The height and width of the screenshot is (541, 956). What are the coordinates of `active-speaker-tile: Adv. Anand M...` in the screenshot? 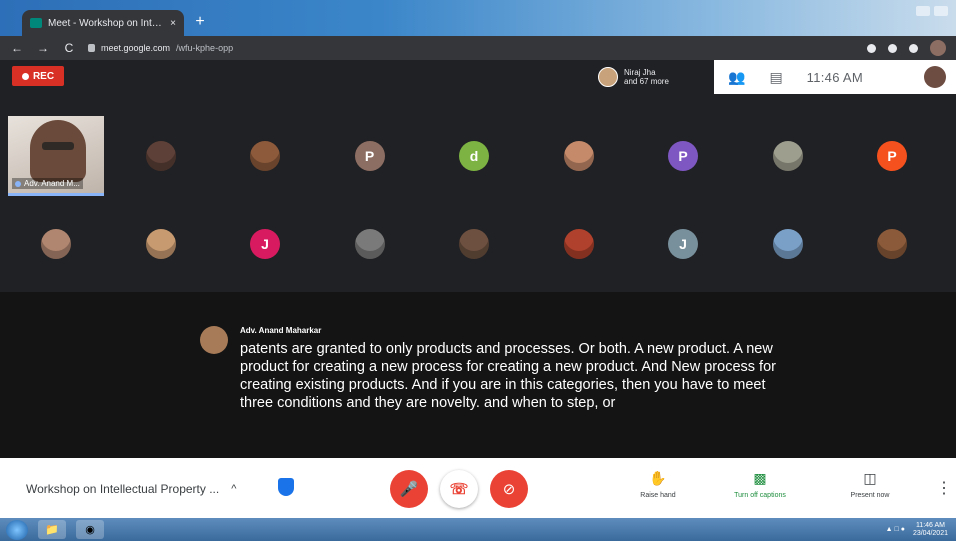 It's located at (56, 156).